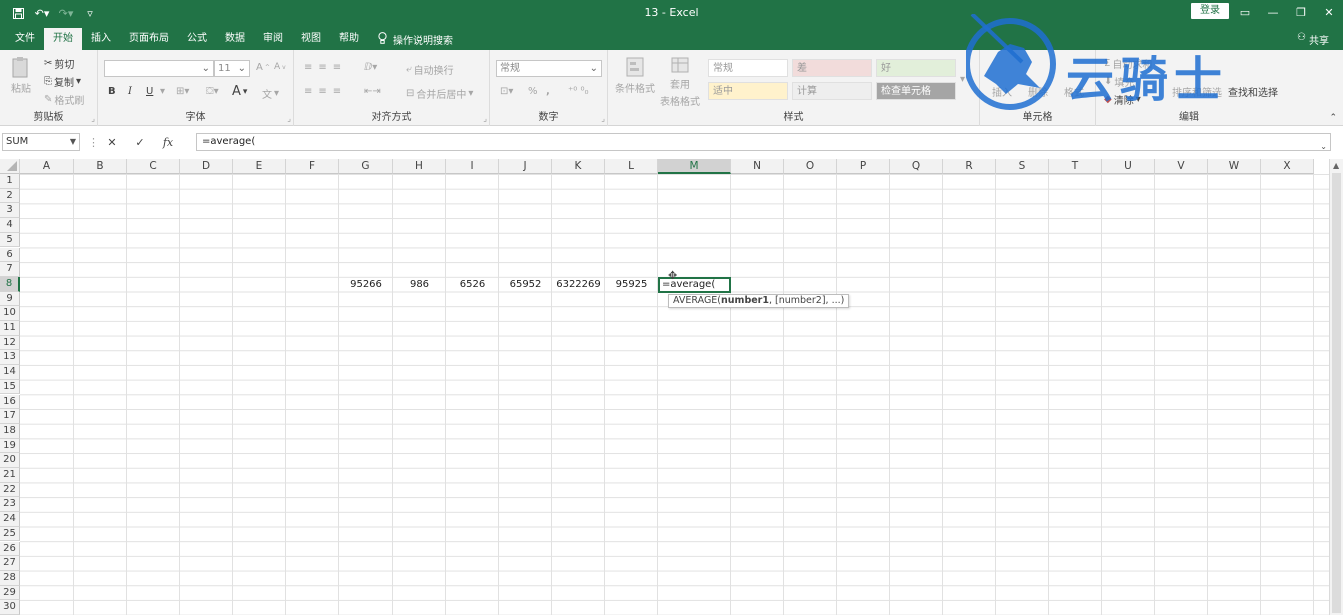 The width and height of the screenshot is (1343, 615). What do you see at coordinates (59, 63) in the screenshot?
I see `cut-button: ✂ 剪切` at bounding box center [59, 63].